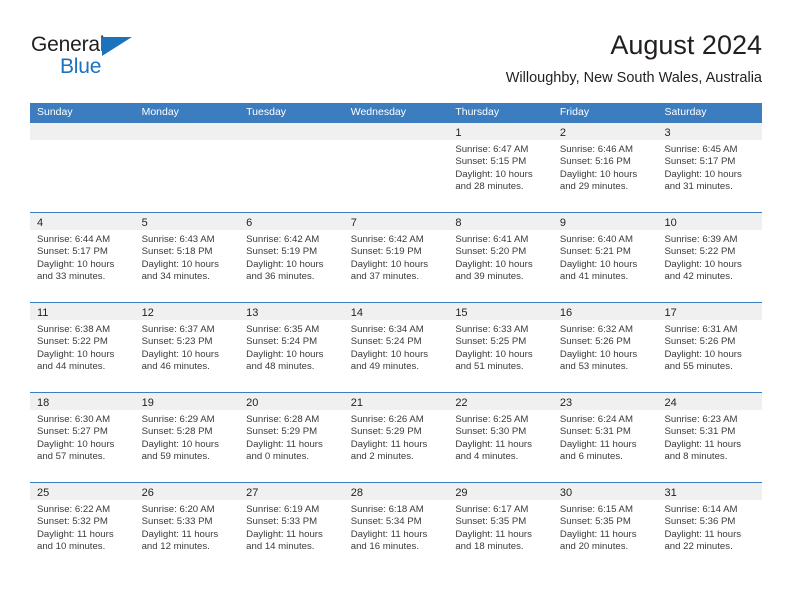 The height and width of the screenshot is (612, 792). What do you see at coordinates (700, 252) in the screenshot?
I see `sunset-text: Sunset: 5:22 PM` at bounding box center [700, 252].